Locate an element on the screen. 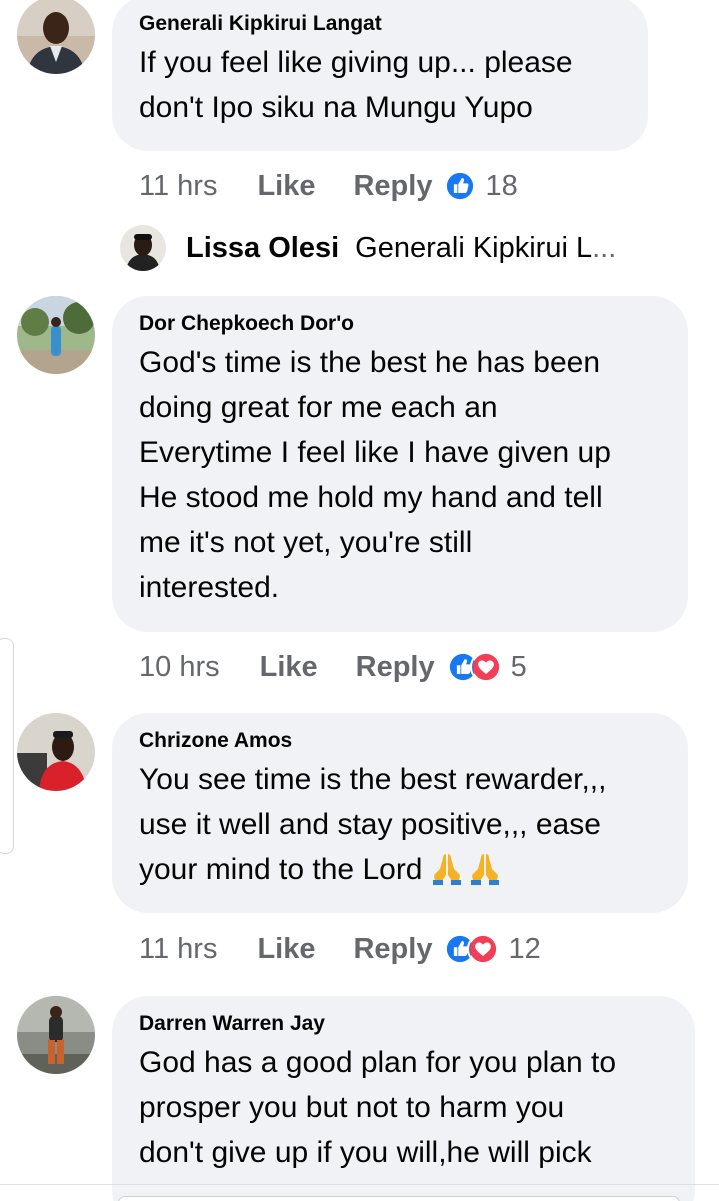  like-reaction-icon is located at coordinates (460, 186).